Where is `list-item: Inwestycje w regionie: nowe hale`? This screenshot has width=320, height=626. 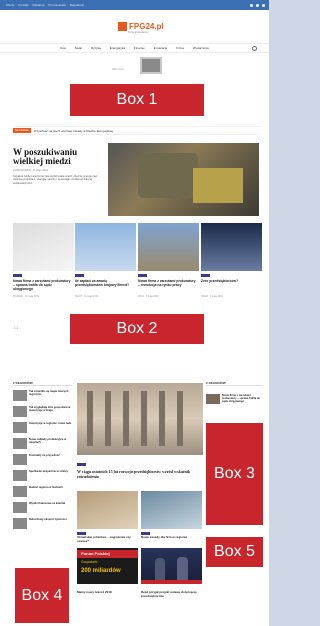
list-item: Inwestycje w regionie: nowe hale is located at coordinates (42, 429).